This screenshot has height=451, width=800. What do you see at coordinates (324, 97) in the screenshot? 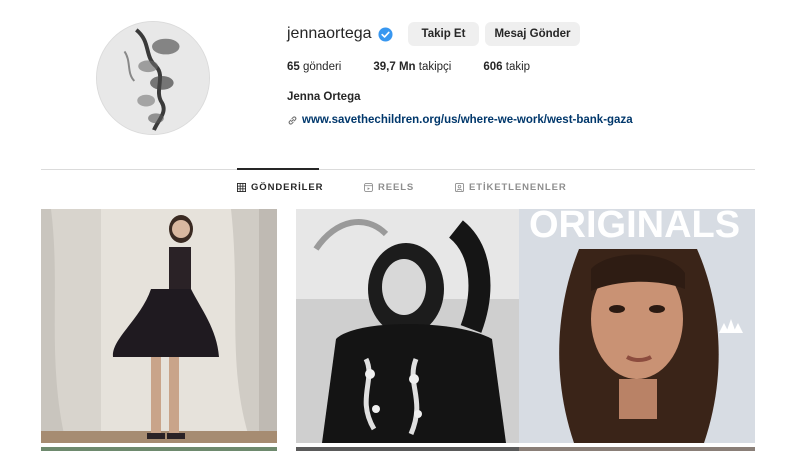
I see `profile-full-name: Jenna Ortega` at bounding box center [324, 97].